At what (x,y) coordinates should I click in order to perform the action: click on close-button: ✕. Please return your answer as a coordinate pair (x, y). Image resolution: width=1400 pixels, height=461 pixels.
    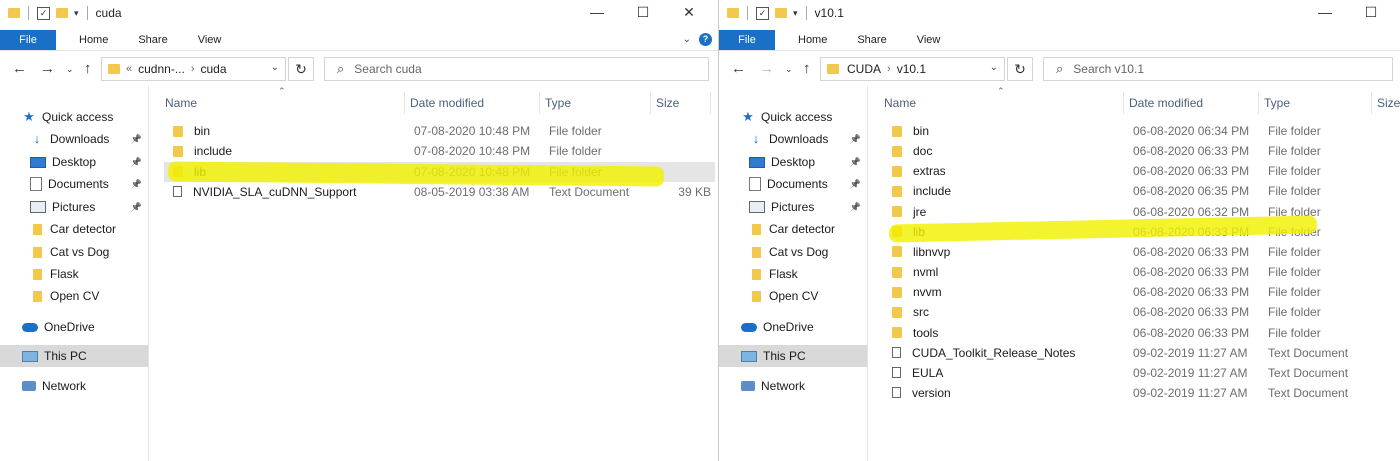
    Looking at the image, I should click on (689, 12).